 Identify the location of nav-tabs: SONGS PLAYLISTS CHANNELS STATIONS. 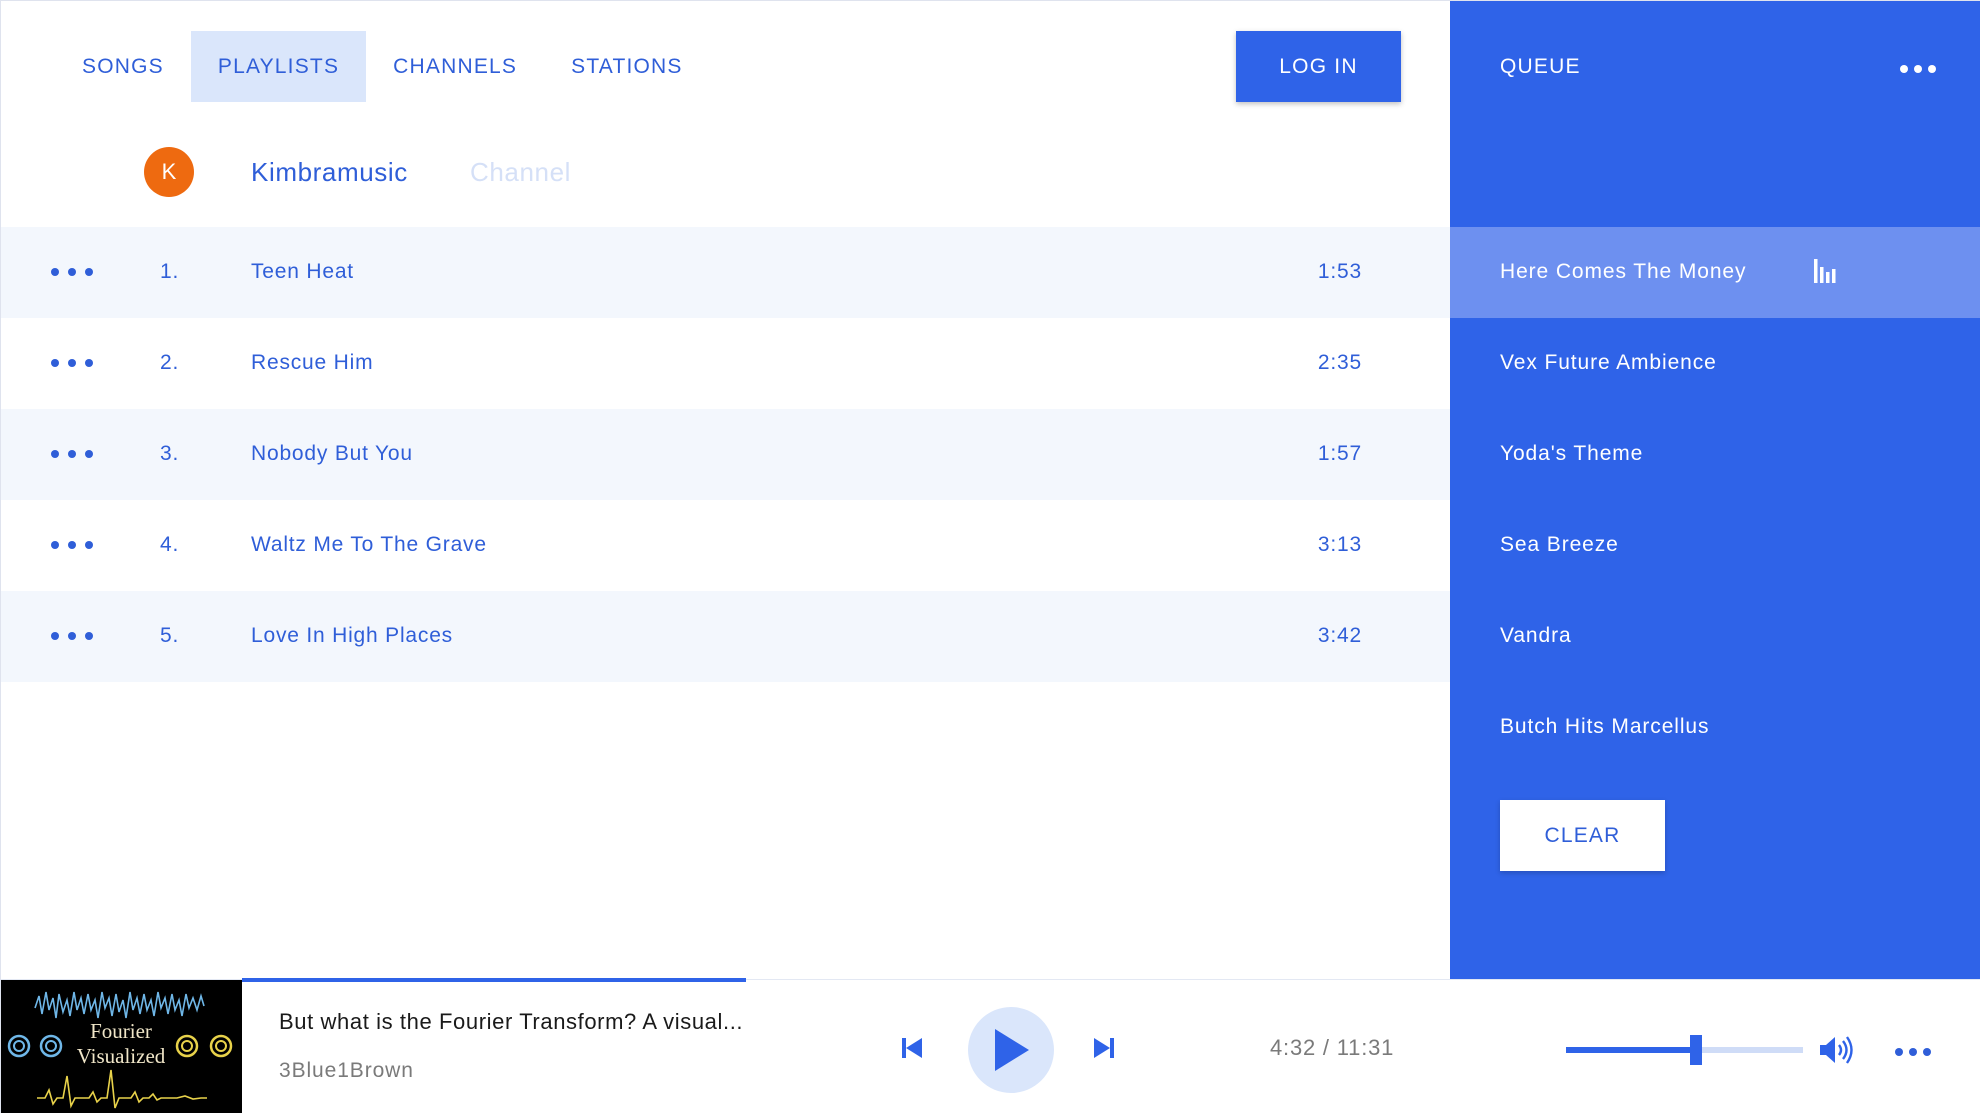
(382, 66).